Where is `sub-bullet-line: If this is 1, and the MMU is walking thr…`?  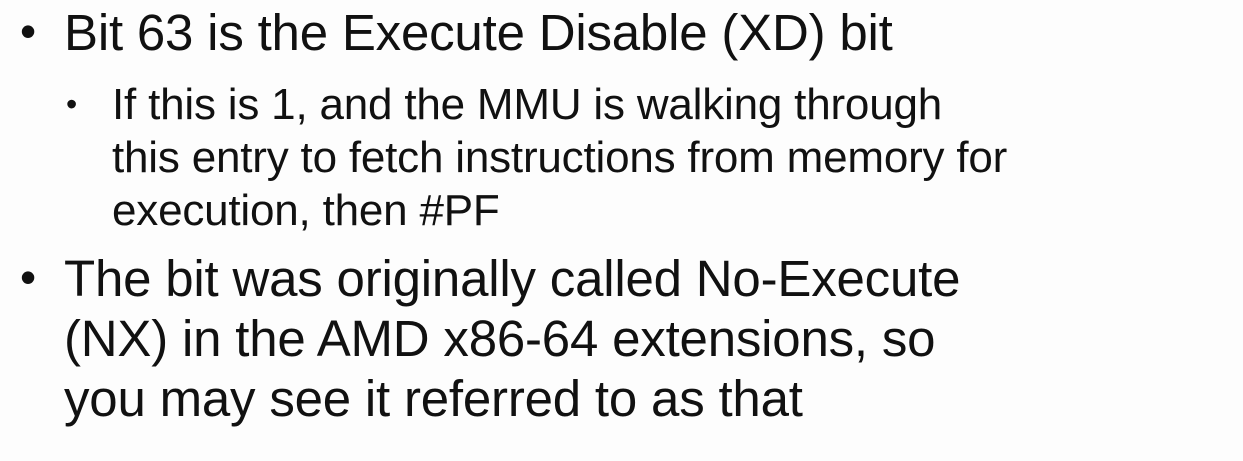
sub-bullet-line: If this is 1, and the MMU is walking thr… is located at coordinates (527, 104).